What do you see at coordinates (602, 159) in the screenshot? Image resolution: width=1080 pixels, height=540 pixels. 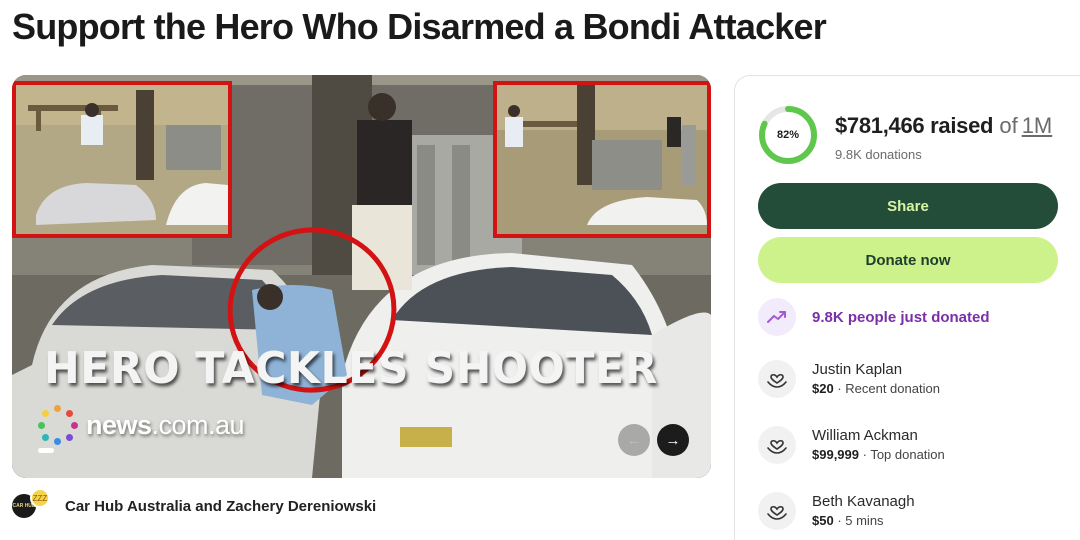 I see `inset-clip-right` at bounding box center [602, 159].